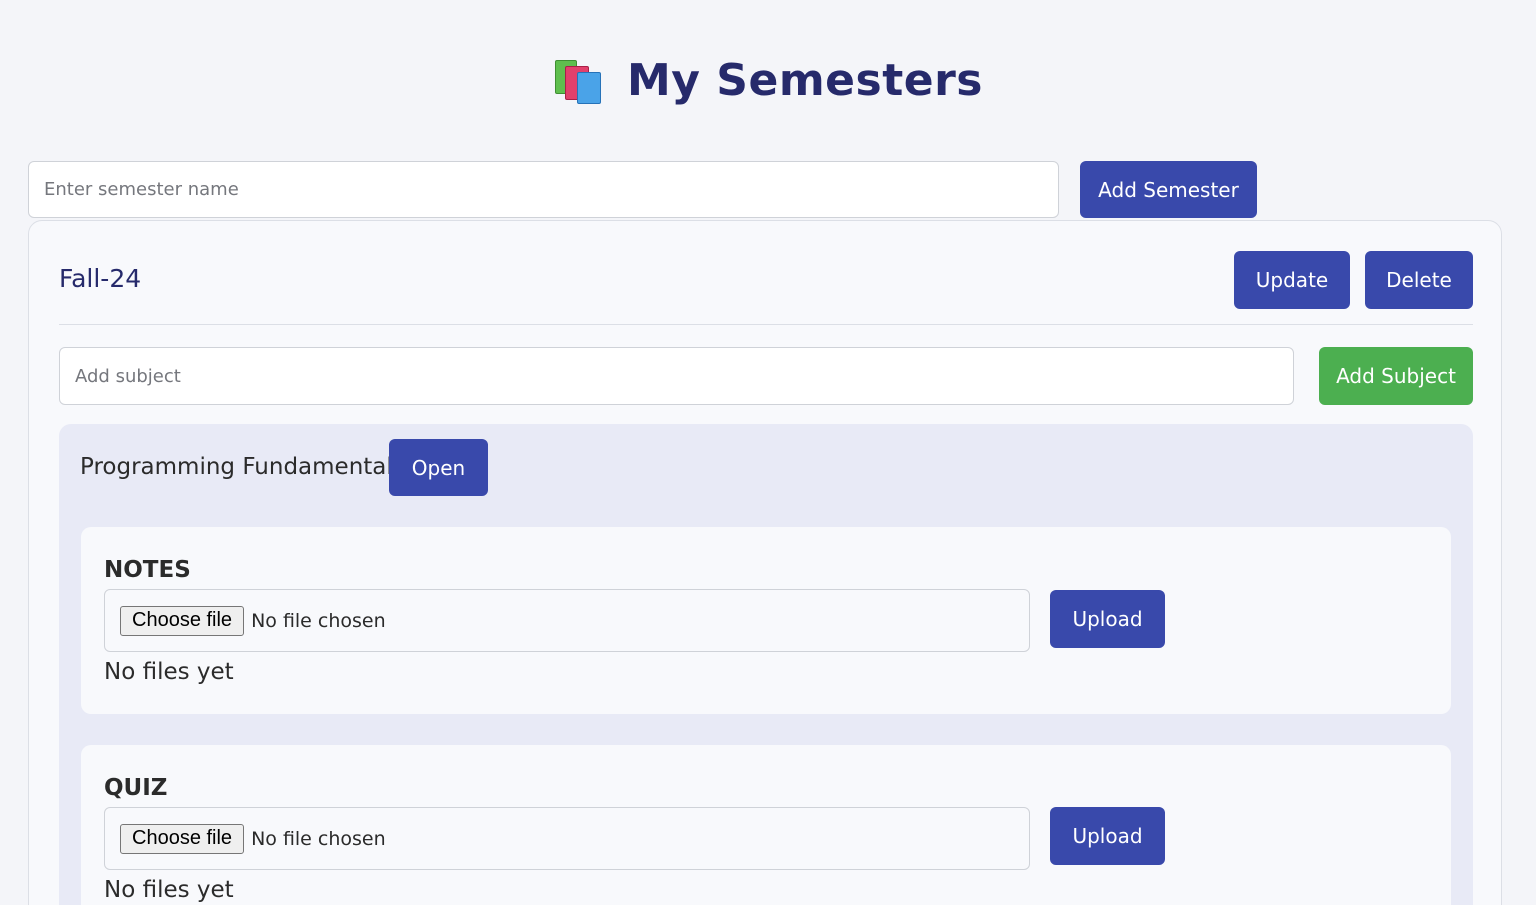  Describe the element at coordinates (805, 80) in the screenshot. I see `page-title: My Semesters` at that location.